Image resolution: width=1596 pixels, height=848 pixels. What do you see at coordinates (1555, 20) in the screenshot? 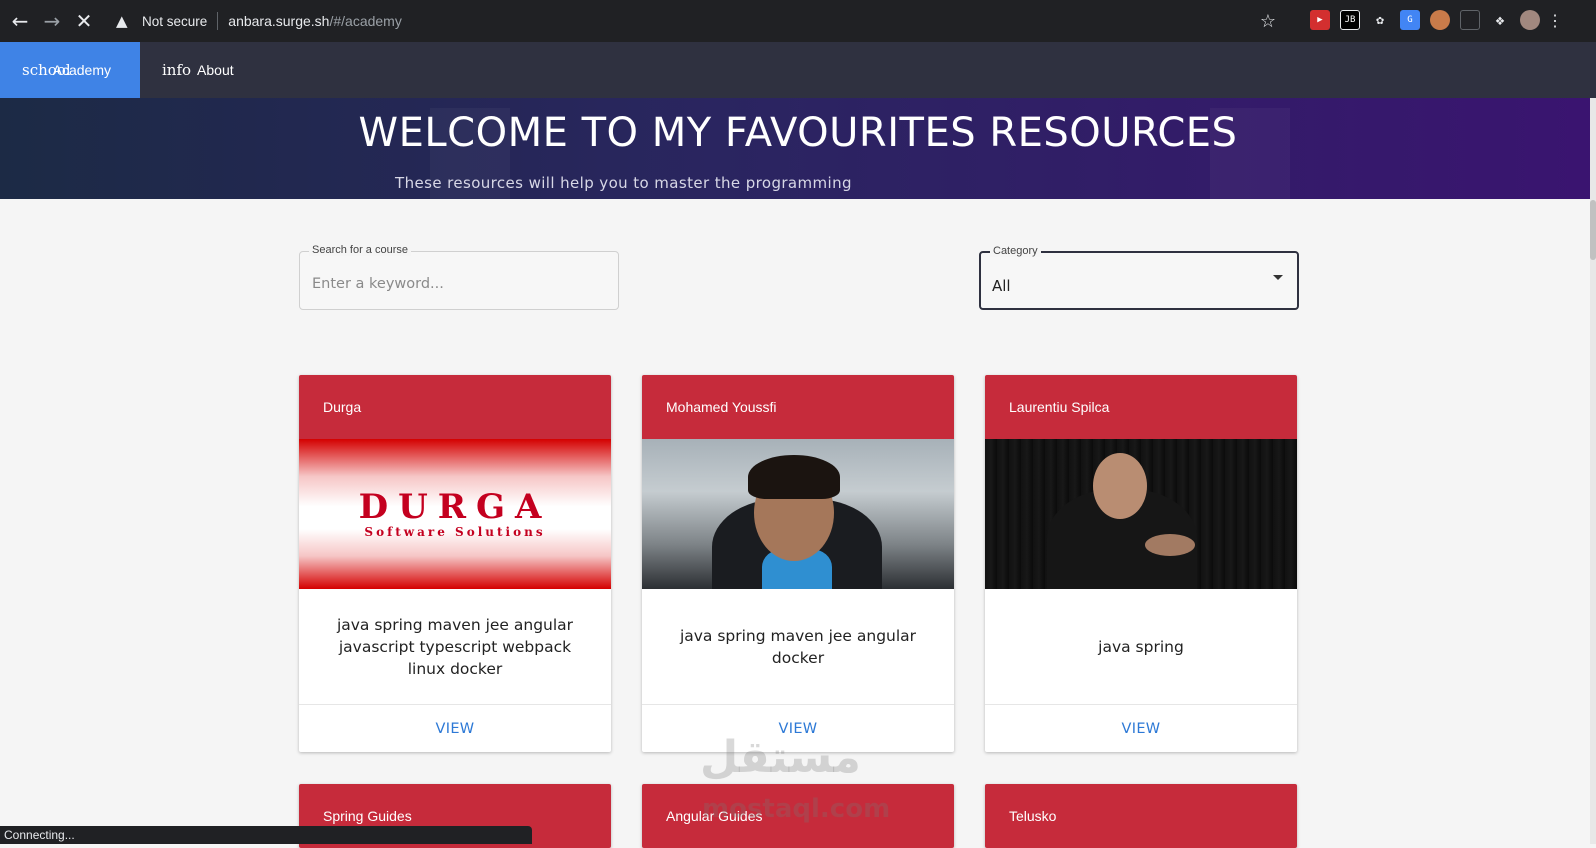
I see `kebab-menu-icon: ⋮` at bounding box center [1555, 20].